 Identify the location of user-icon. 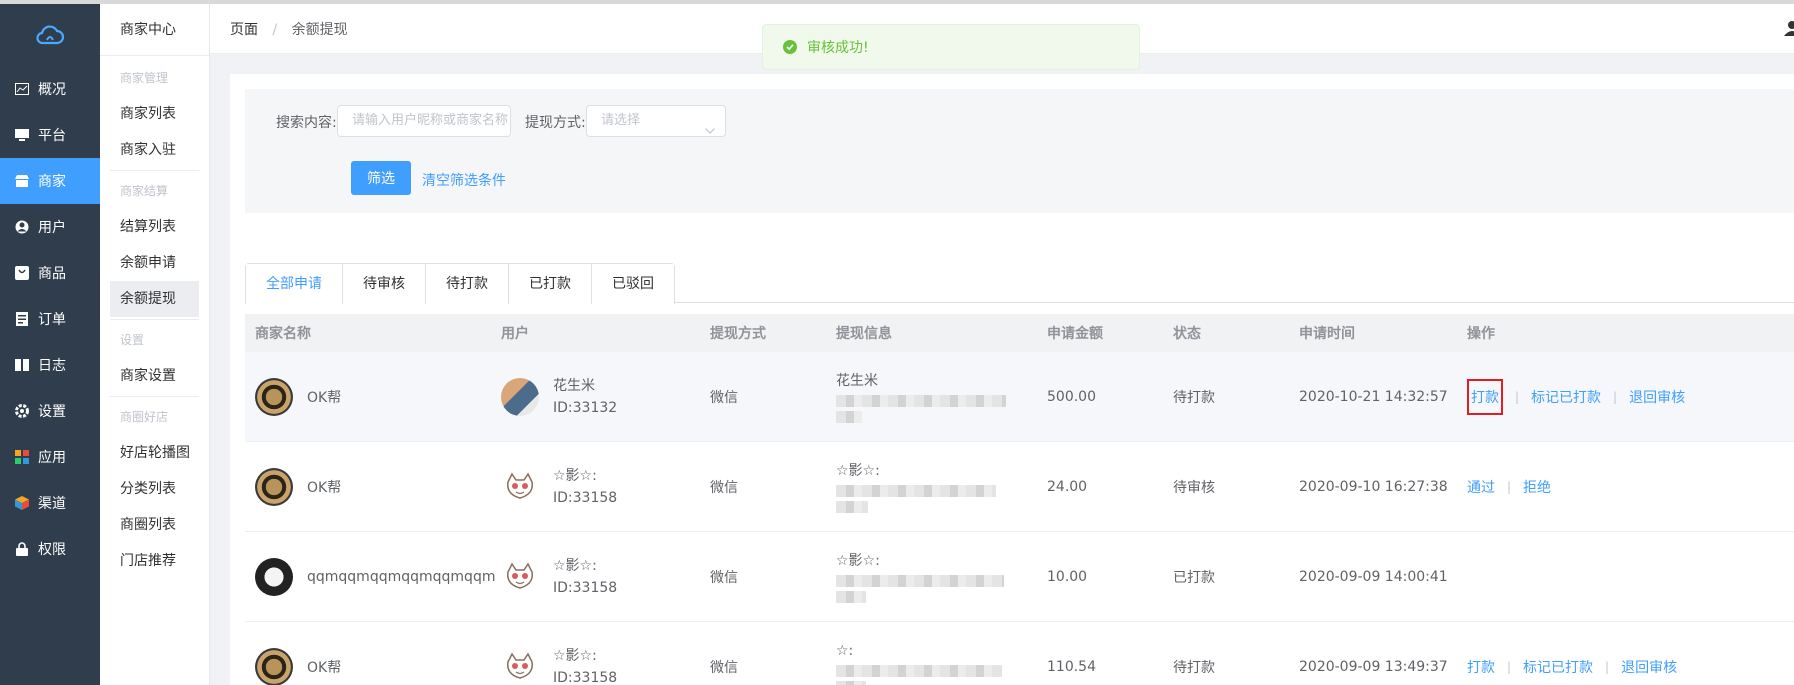
(22, 227).